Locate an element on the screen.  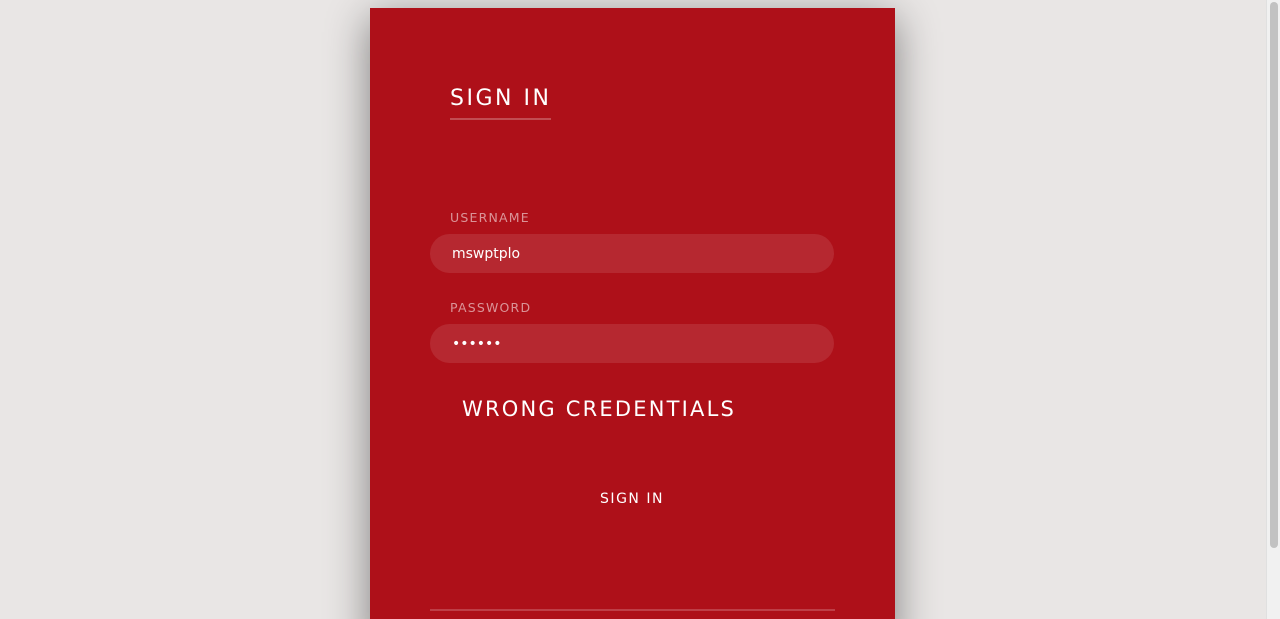
password-label: PASSWORD is located at coordinates (491, 307).